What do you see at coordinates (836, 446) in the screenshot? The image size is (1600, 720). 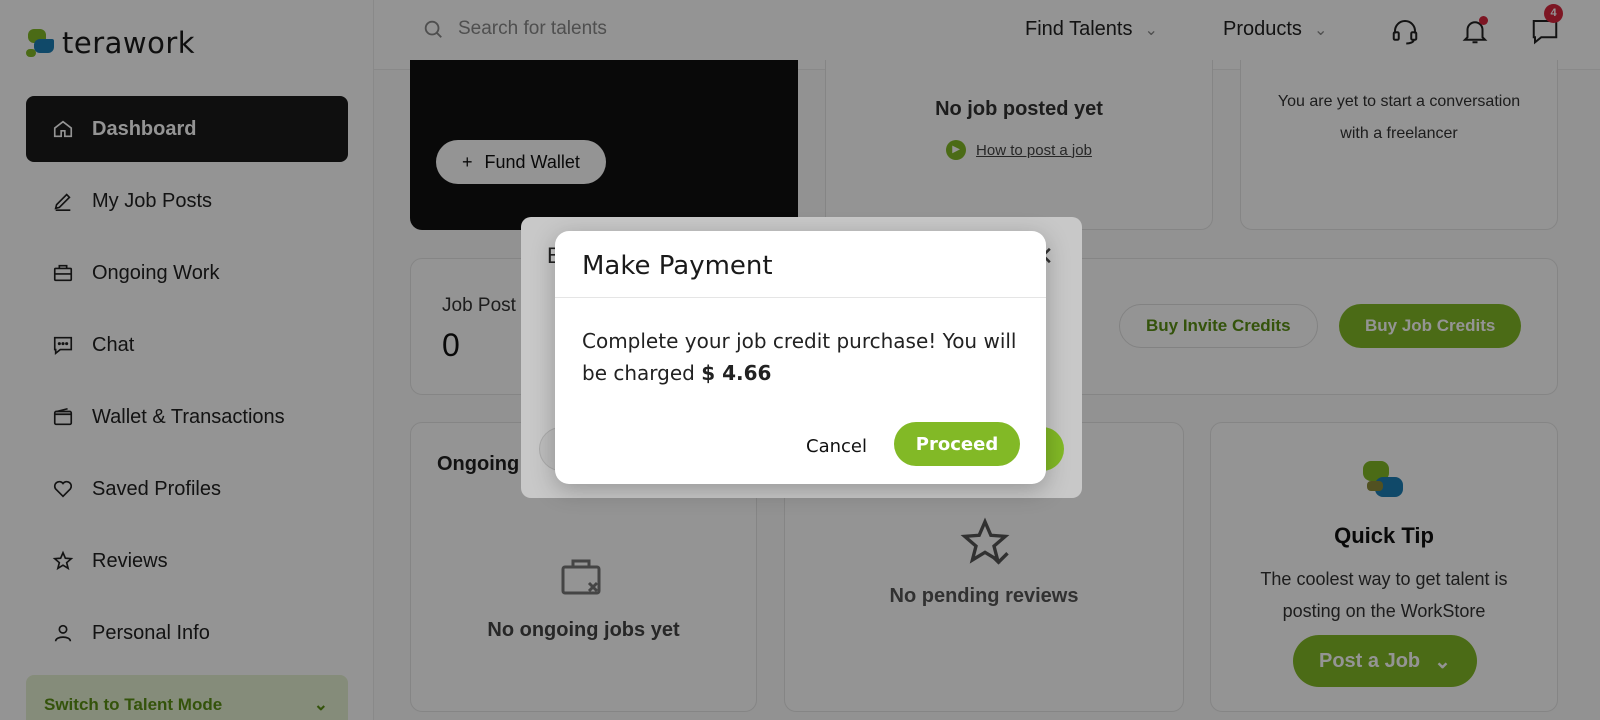 I see `cancel-button: Cancel` at bounding box center [836, 446].